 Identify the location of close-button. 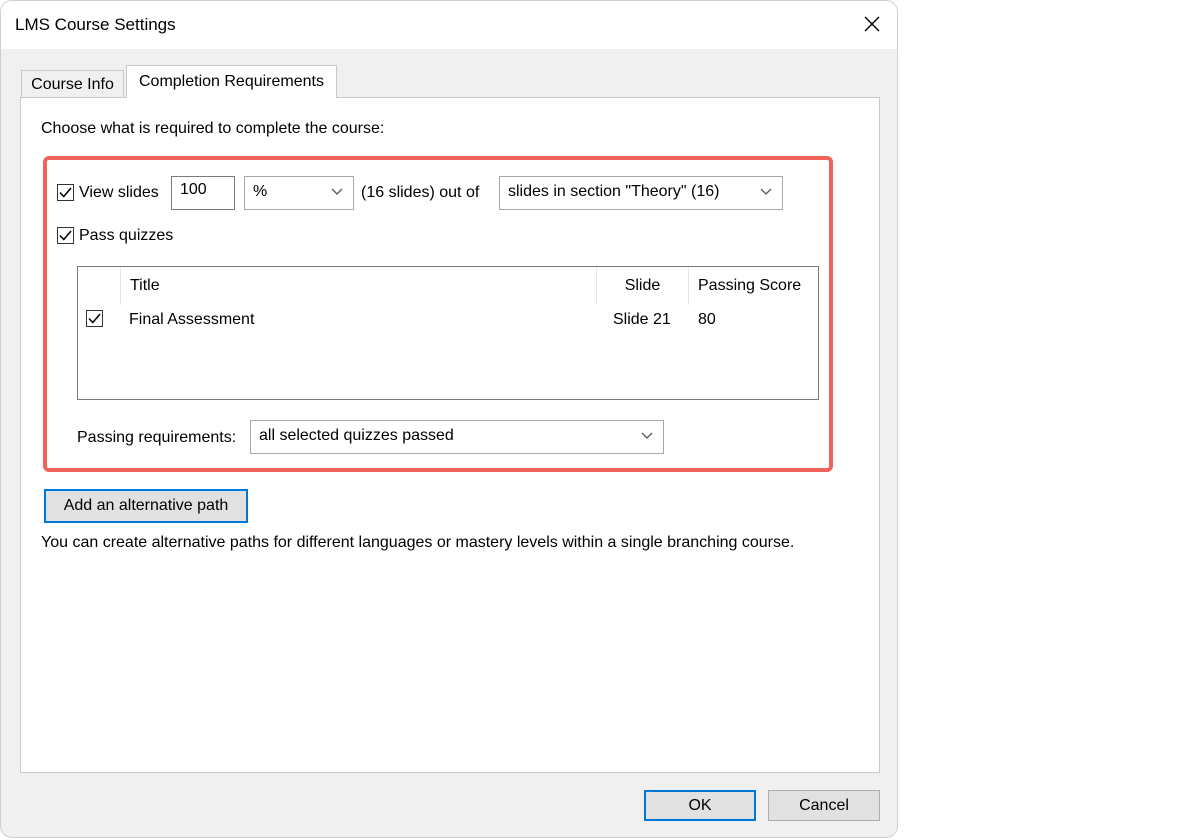
(872, 24).